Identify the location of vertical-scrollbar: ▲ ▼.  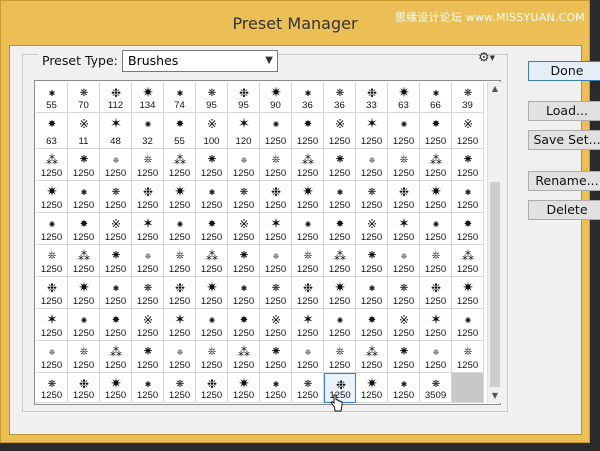
(494, 242).